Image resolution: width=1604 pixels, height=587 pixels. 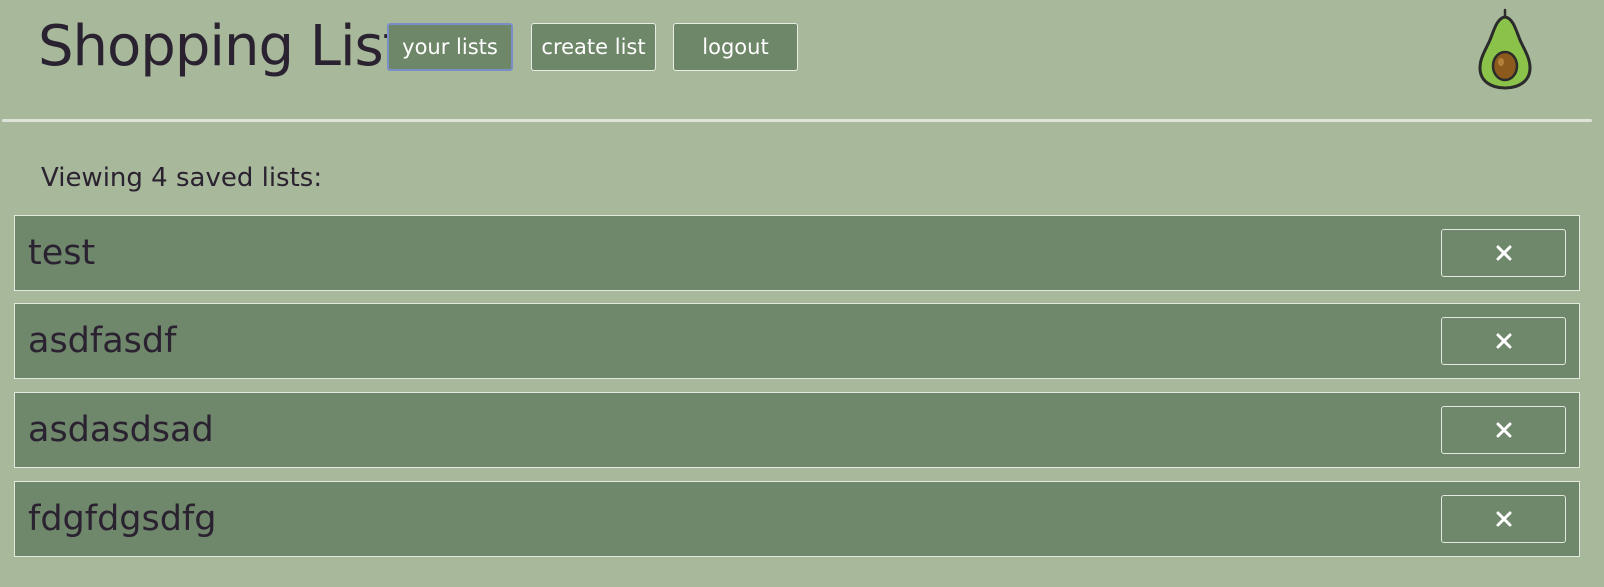 What do you see at coordinates (221, 46) in the screenshot?
I see `app-title: Shopping List` at bounding box center [221, 46].